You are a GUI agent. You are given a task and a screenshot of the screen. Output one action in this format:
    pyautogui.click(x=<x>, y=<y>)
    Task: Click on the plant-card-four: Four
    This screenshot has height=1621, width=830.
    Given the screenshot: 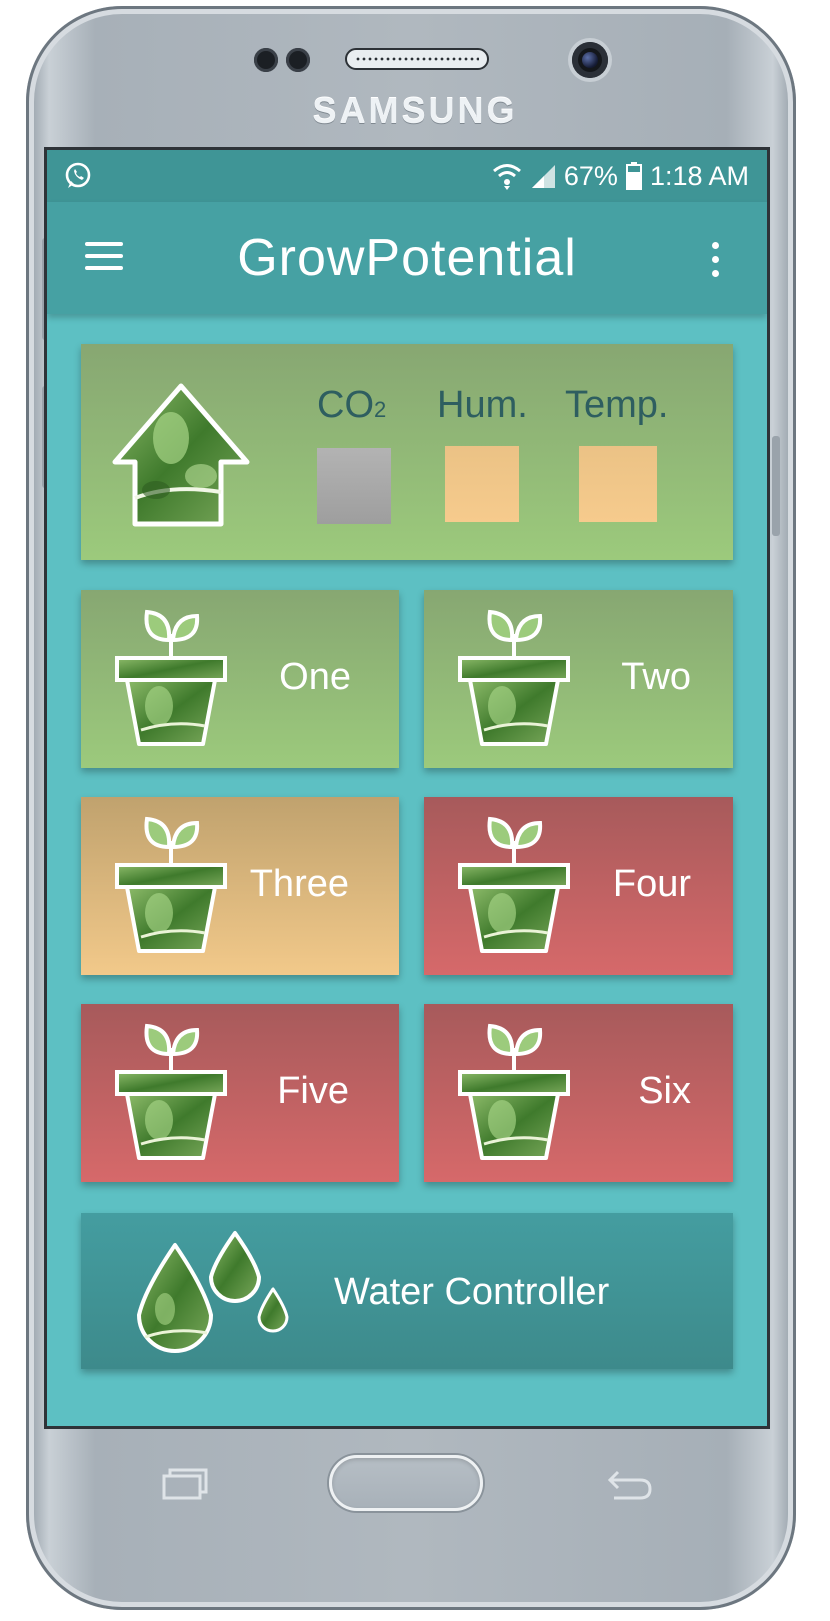 What is the action you would take?
    pyautogui.click(x=578, y=886)
    